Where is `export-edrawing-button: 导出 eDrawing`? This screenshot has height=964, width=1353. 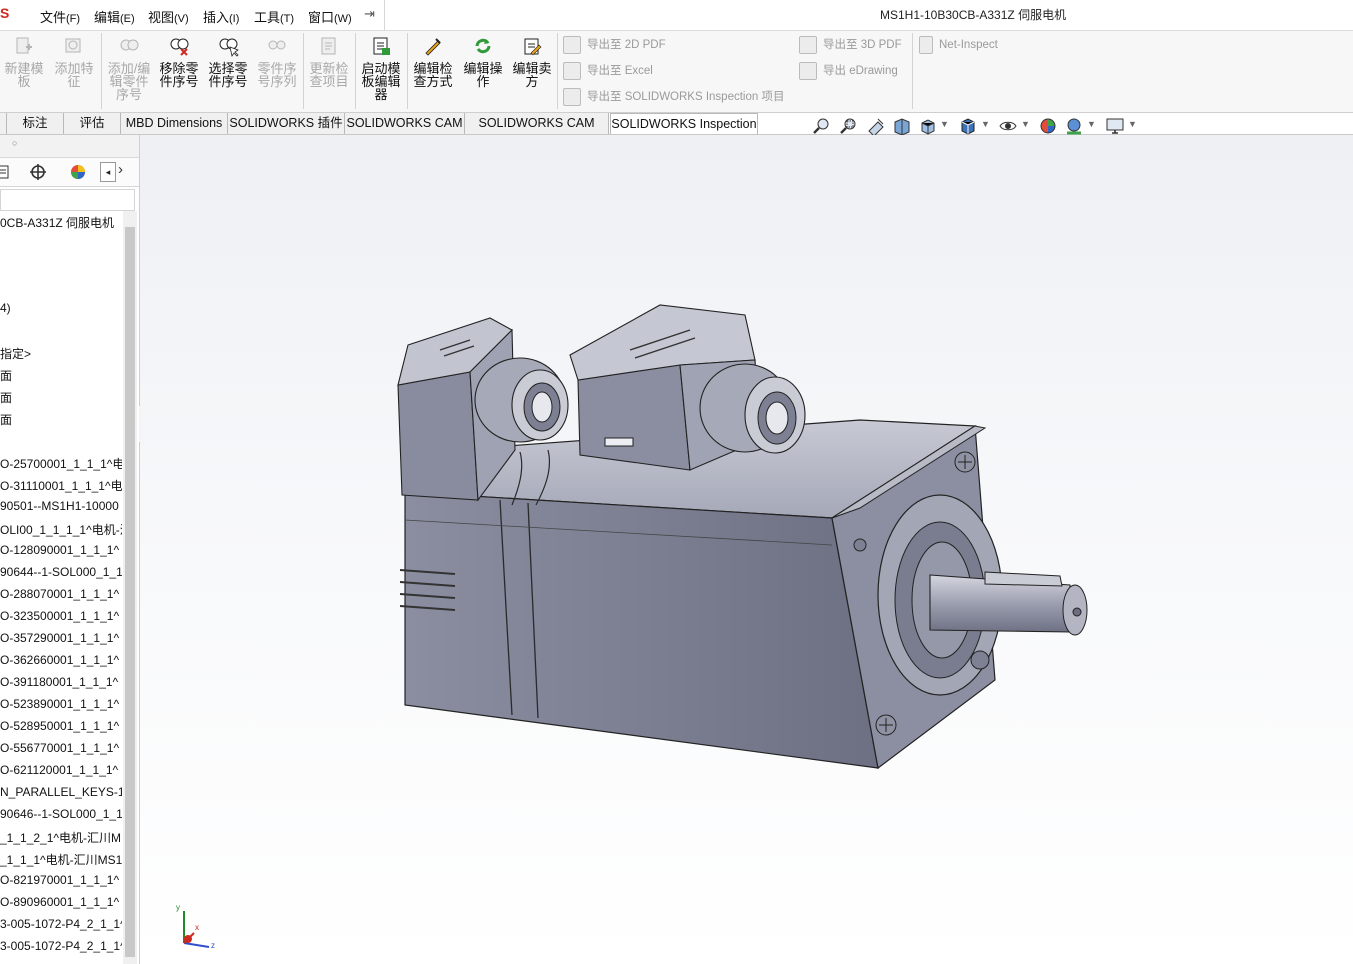 export-edrawing-button: 导出 eDrawing is located at coordinates (848, 71).